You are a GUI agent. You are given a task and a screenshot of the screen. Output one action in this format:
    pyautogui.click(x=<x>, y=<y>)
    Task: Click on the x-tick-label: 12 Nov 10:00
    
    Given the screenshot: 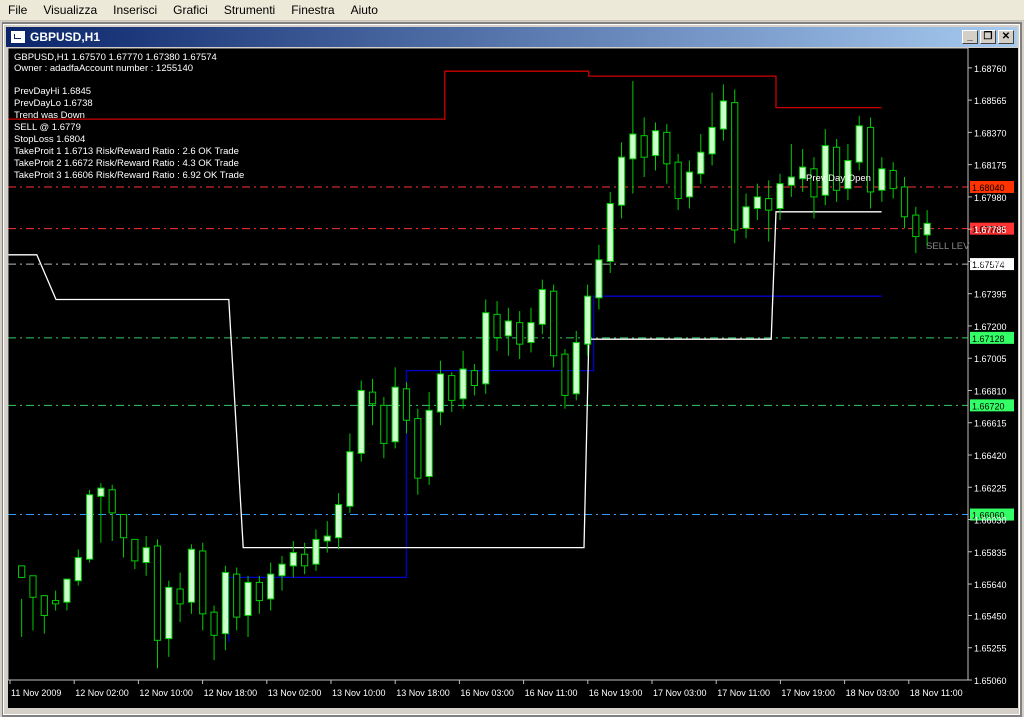 What is the action you would take?
    pyautogui.click(x=166, y=693)
    